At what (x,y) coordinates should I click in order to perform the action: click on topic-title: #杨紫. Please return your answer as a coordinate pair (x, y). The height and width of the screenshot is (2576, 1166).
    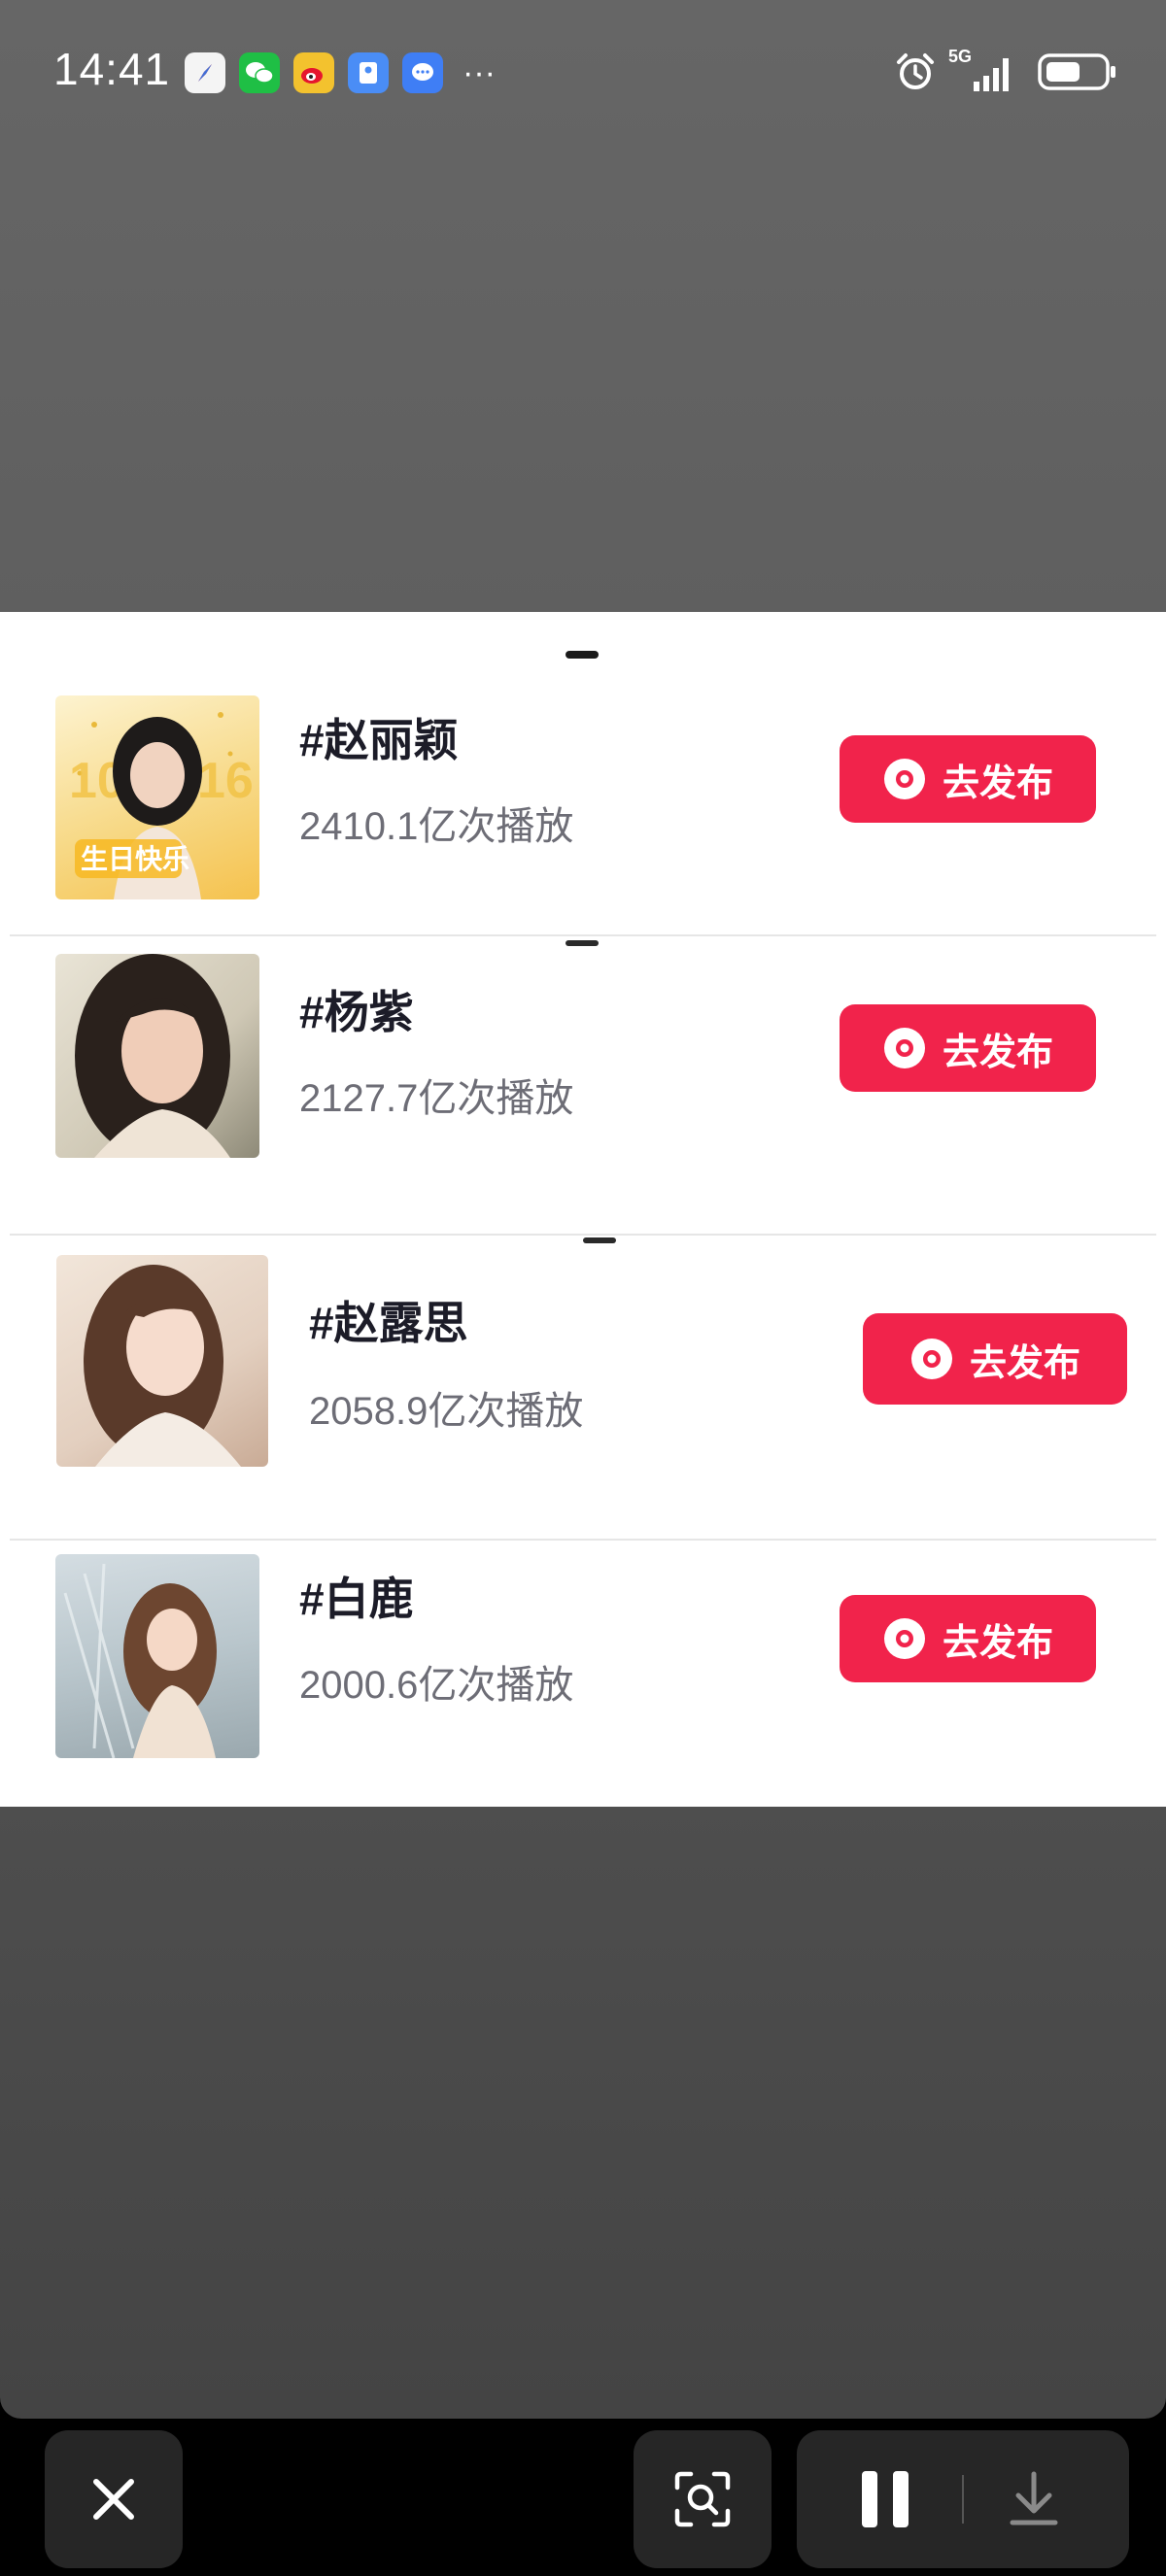
    Looking at the image, I should click on (356, 1009).